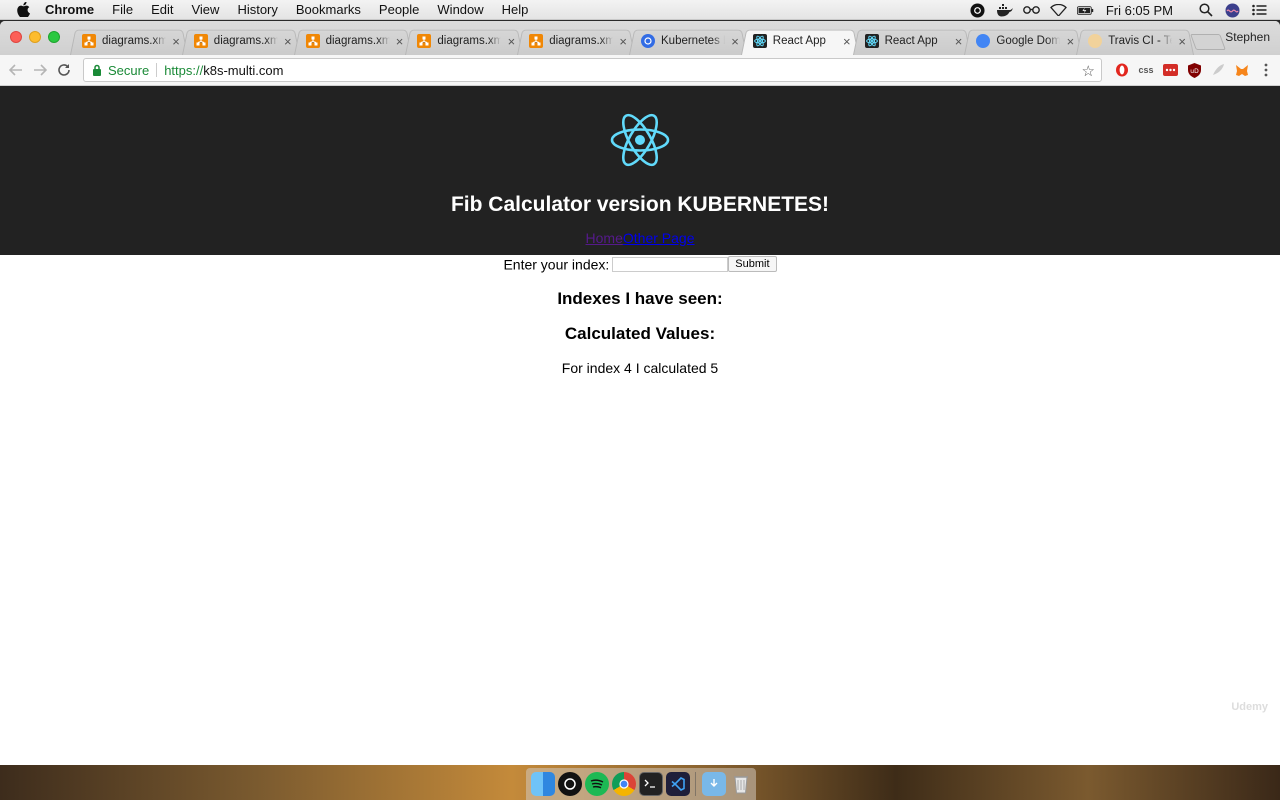 This screenshot has width=1280, height=800. Describe the element at coordinates (157, 70) in the screenshot. I see `omnibox-separator` at that location.